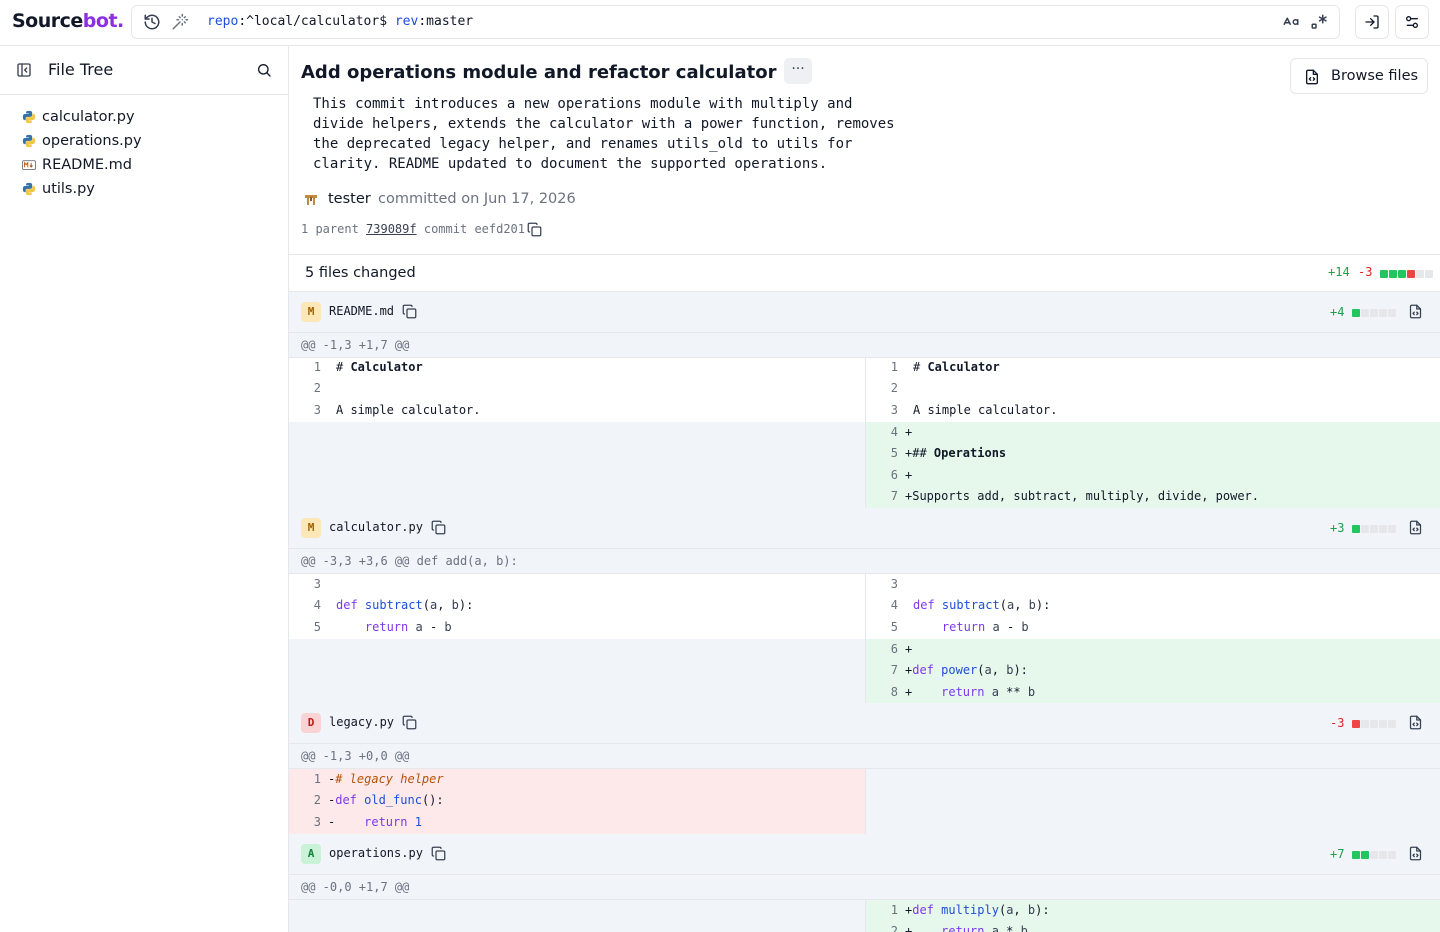 The image size is (1440, 932). Describe the element at coordinates (1337, 528) in the screenshot. I see `file-additions: +3` at that location.